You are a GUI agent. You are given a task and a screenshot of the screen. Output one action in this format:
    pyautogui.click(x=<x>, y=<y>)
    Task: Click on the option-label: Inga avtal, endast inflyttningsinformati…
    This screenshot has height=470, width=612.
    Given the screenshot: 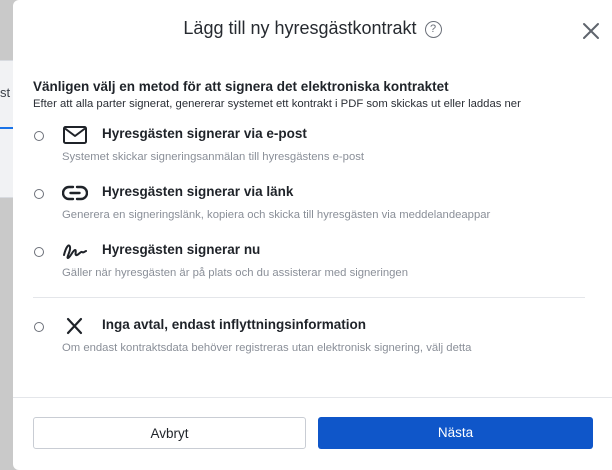 What is the action you would take?
    pyautogui.click(x=234, y=324)
    